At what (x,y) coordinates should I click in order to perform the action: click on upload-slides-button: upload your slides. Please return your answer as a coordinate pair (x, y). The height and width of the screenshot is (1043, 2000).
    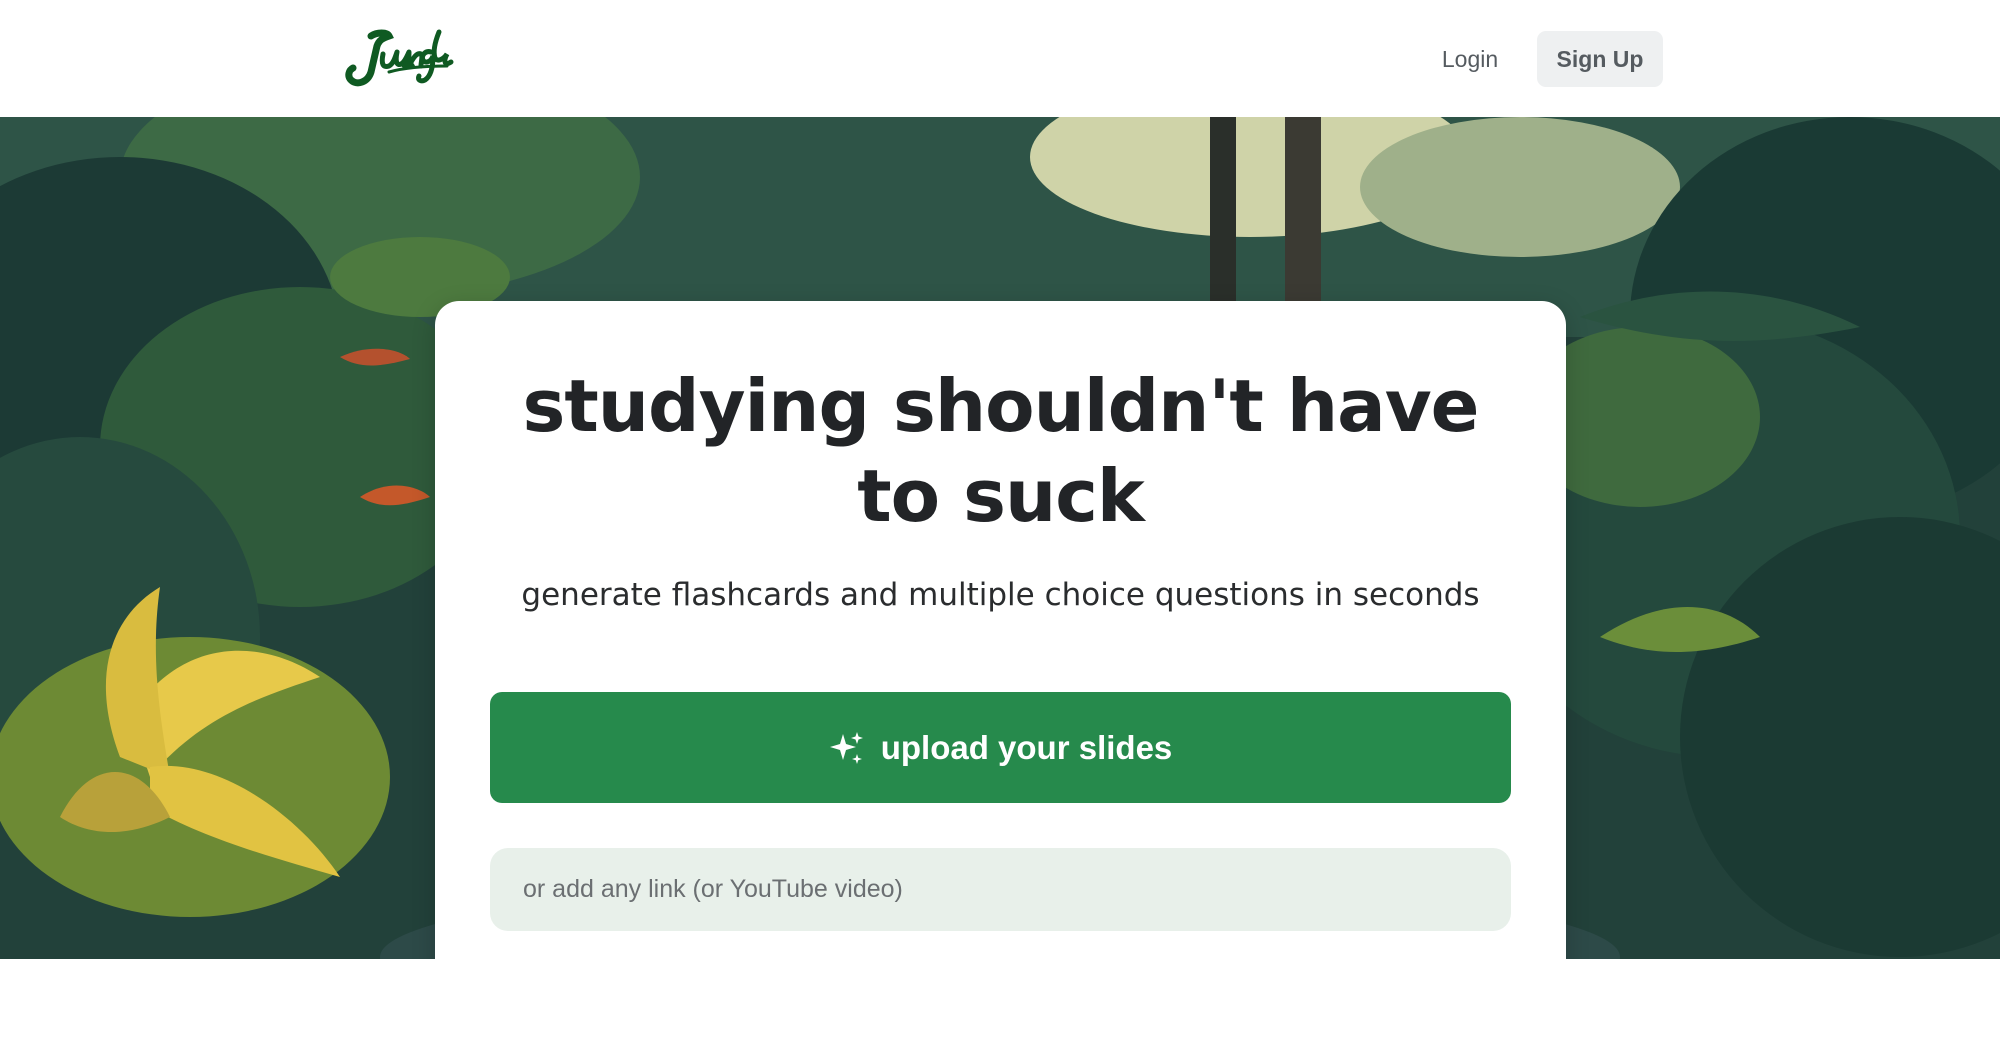
    Looking at the image, I should click on (1000, 747).